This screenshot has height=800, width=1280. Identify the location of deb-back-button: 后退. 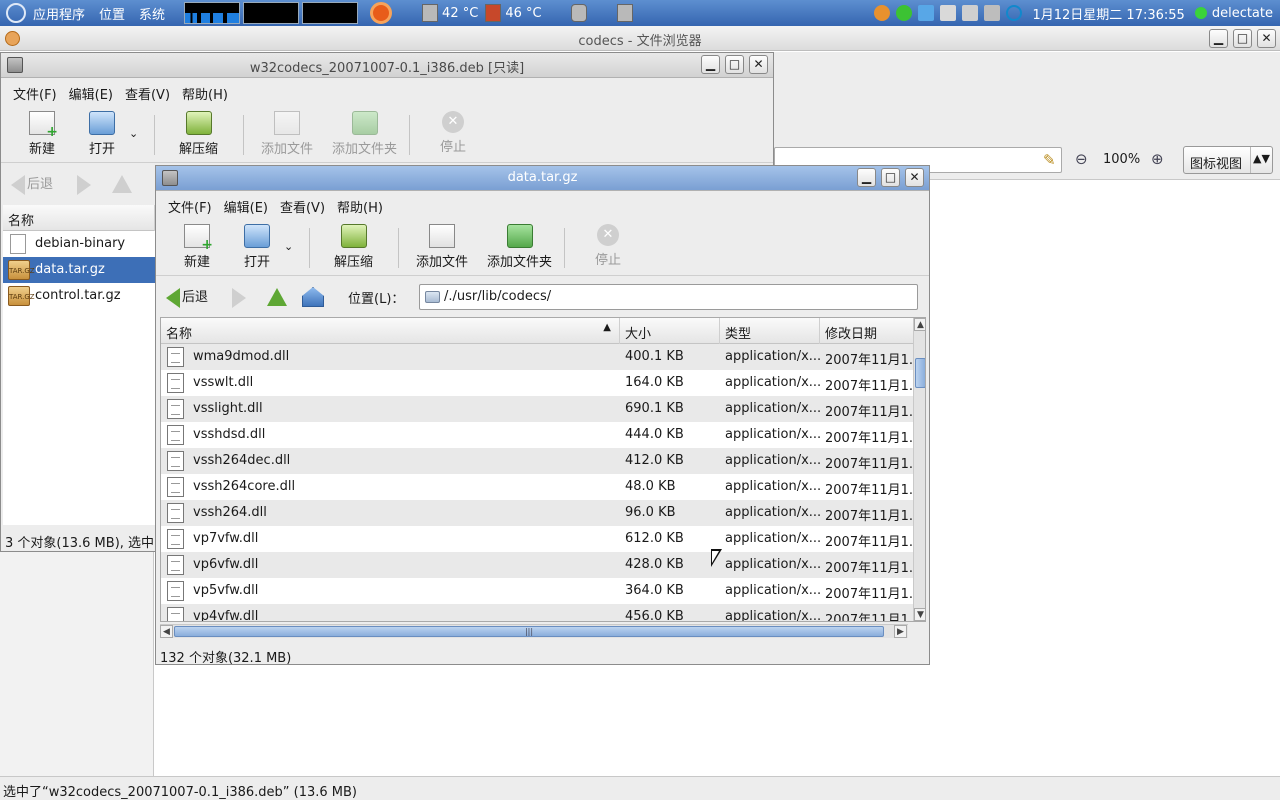
(32, 184).